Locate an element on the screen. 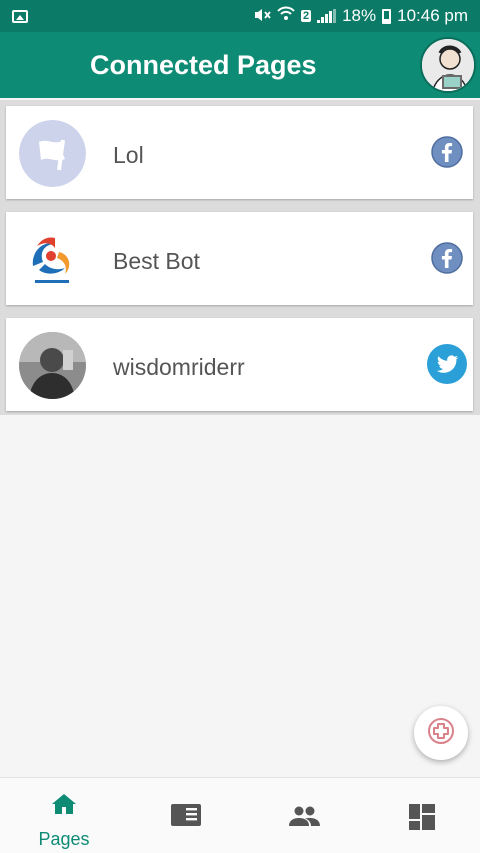 This screenshot has width=480, height=853. add-icon is located at coordinates (441, 733).